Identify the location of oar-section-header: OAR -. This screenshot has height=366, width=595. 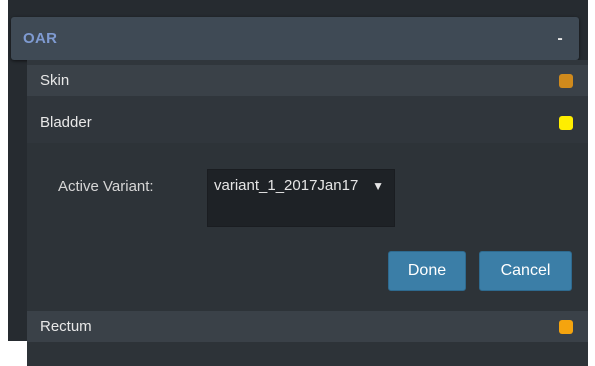
(295, 38).